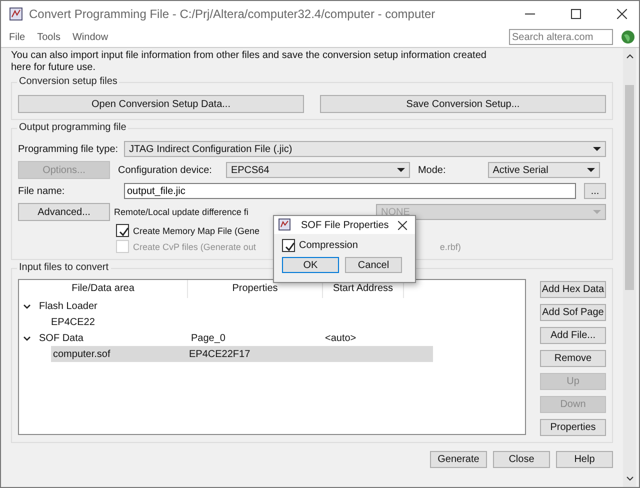 The width and height of the screenshot is (640, 488). Describe the element at coordinates (573, 358) in the screenshot. I see `button: Remove` at that location.